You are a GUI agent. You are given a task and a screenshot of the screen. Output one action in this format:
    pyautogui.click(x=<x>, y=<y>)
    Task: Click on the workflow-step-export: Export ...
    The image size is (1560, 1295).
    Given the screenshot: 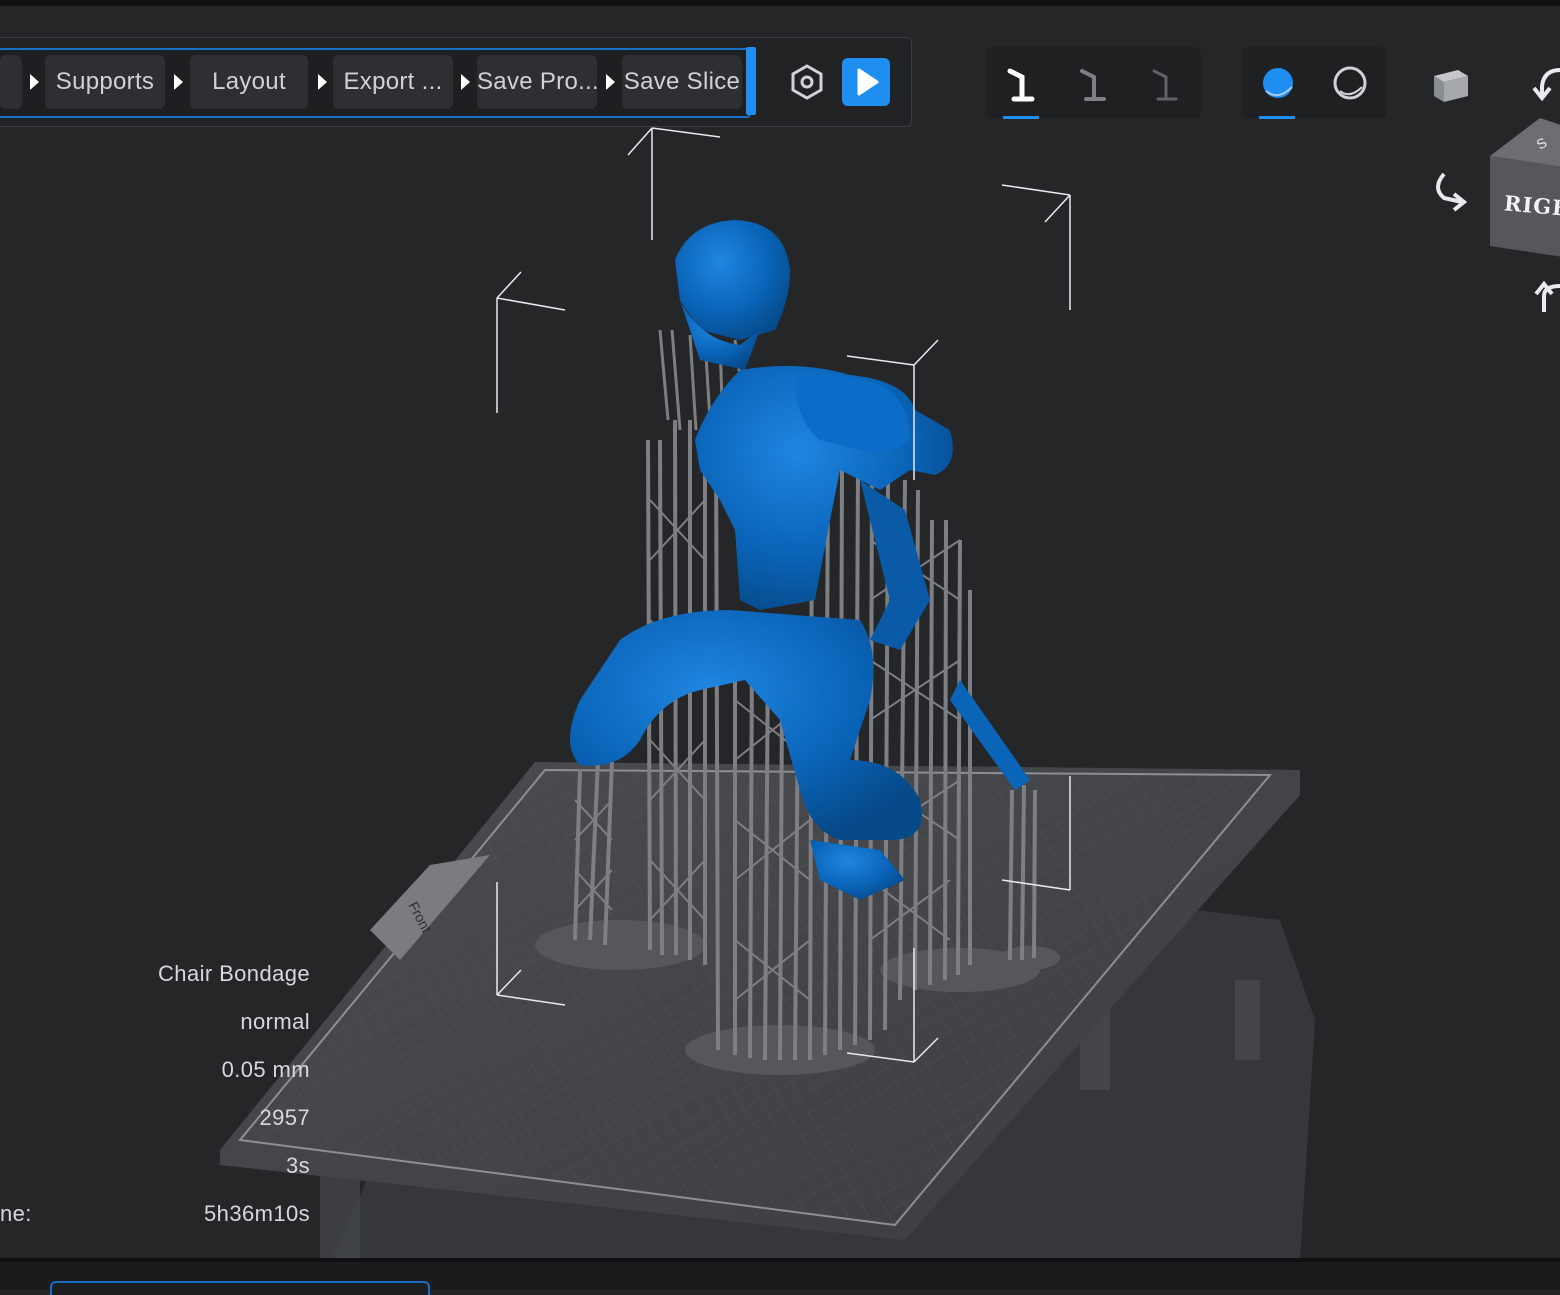 What is the action you would take?
    pyautogui.click(x=393, y=82)
    